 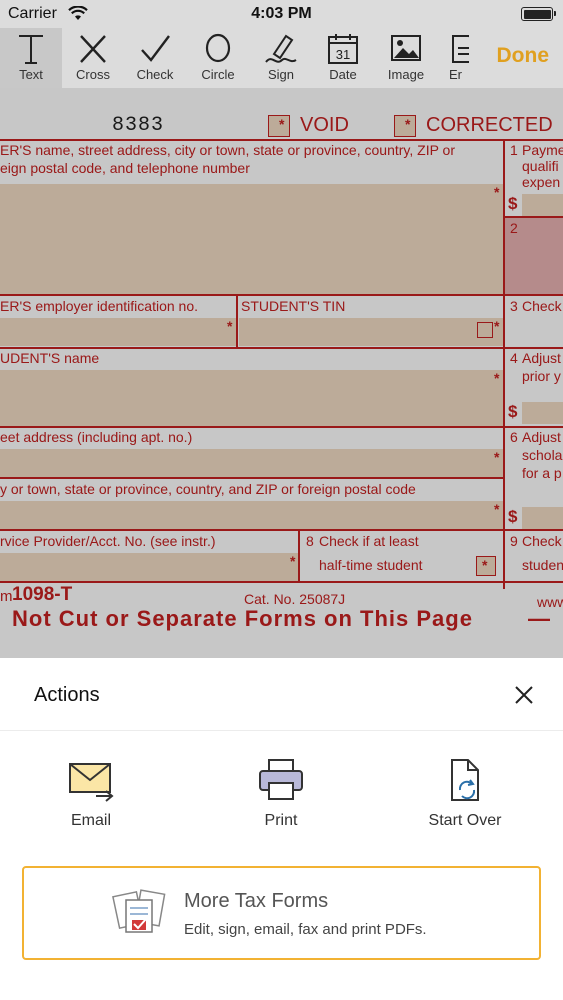 What do you see at coordinates (343, 54) in the screenshot?
I see `calendar-day: 31` at bounding box center [343, 54].